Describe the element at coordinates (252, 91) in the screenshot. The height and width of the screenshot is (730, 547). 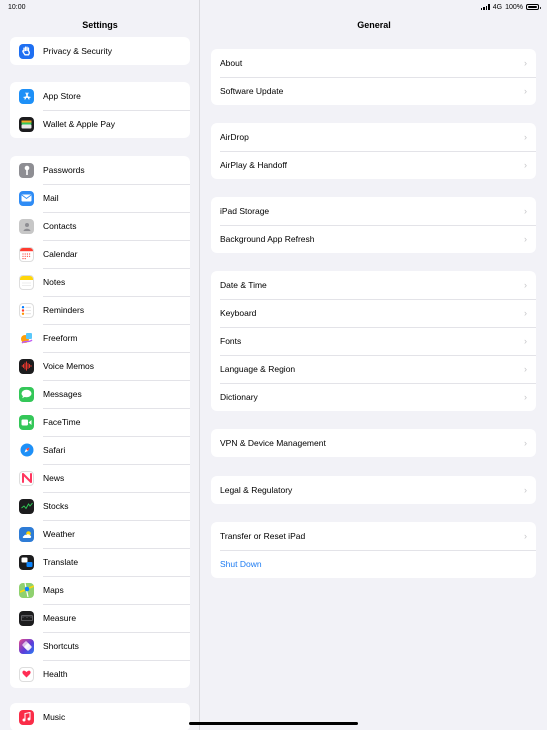
I see `row-label: Software Update` at that location.